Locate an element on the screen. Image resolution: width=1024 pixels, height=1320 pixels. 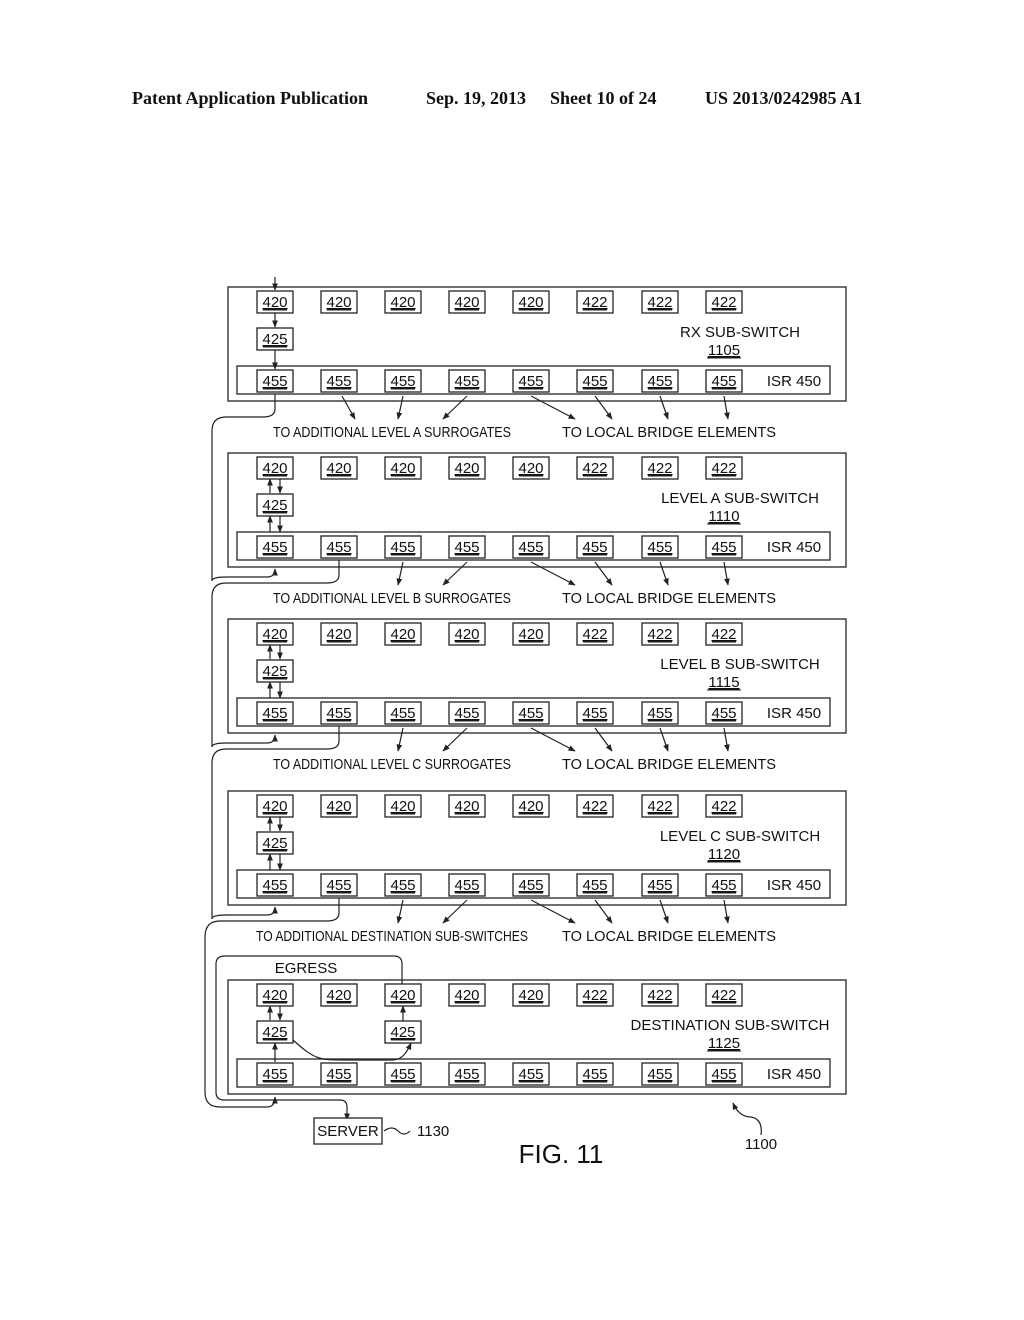
sub-switch-name: LEVEL B SUB-SWITCH is located at coordinates (739, 664).